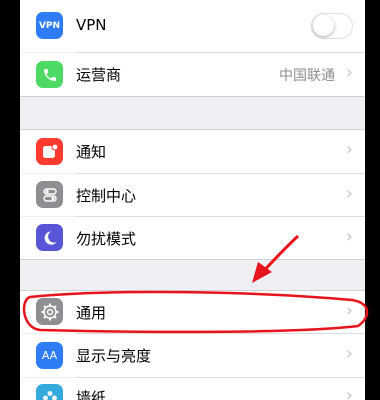 This screenshot has width=380, height=400. I want to click on wallpaper-row: 墙纸 ›, so click(192, 389).